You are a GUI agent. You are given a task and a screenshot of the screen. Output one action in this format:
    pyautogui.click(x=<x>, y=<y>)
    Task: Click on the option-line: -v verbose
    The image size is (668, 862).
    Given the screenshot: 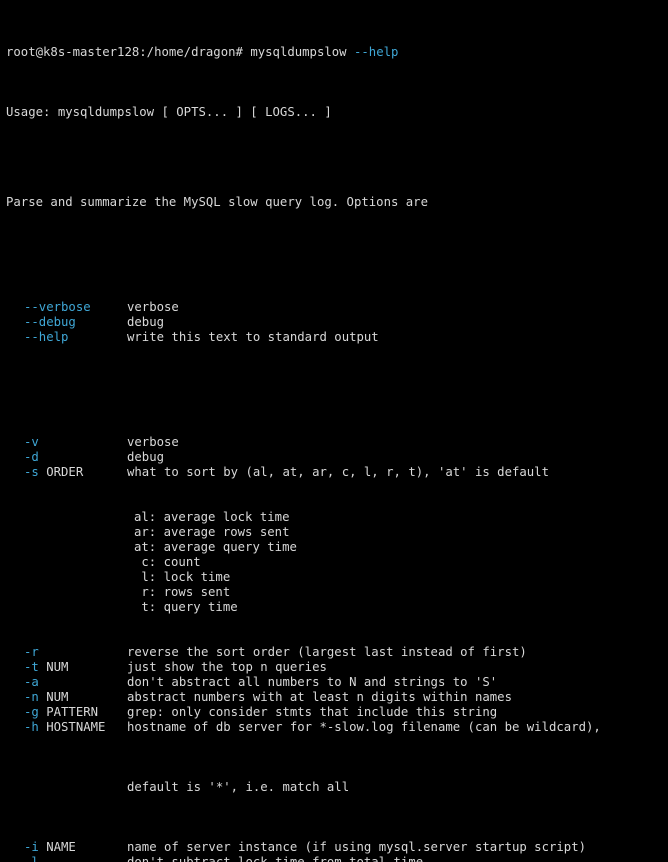 What is the action you would take?
    pyautogui.click(x=337, y=442)
    